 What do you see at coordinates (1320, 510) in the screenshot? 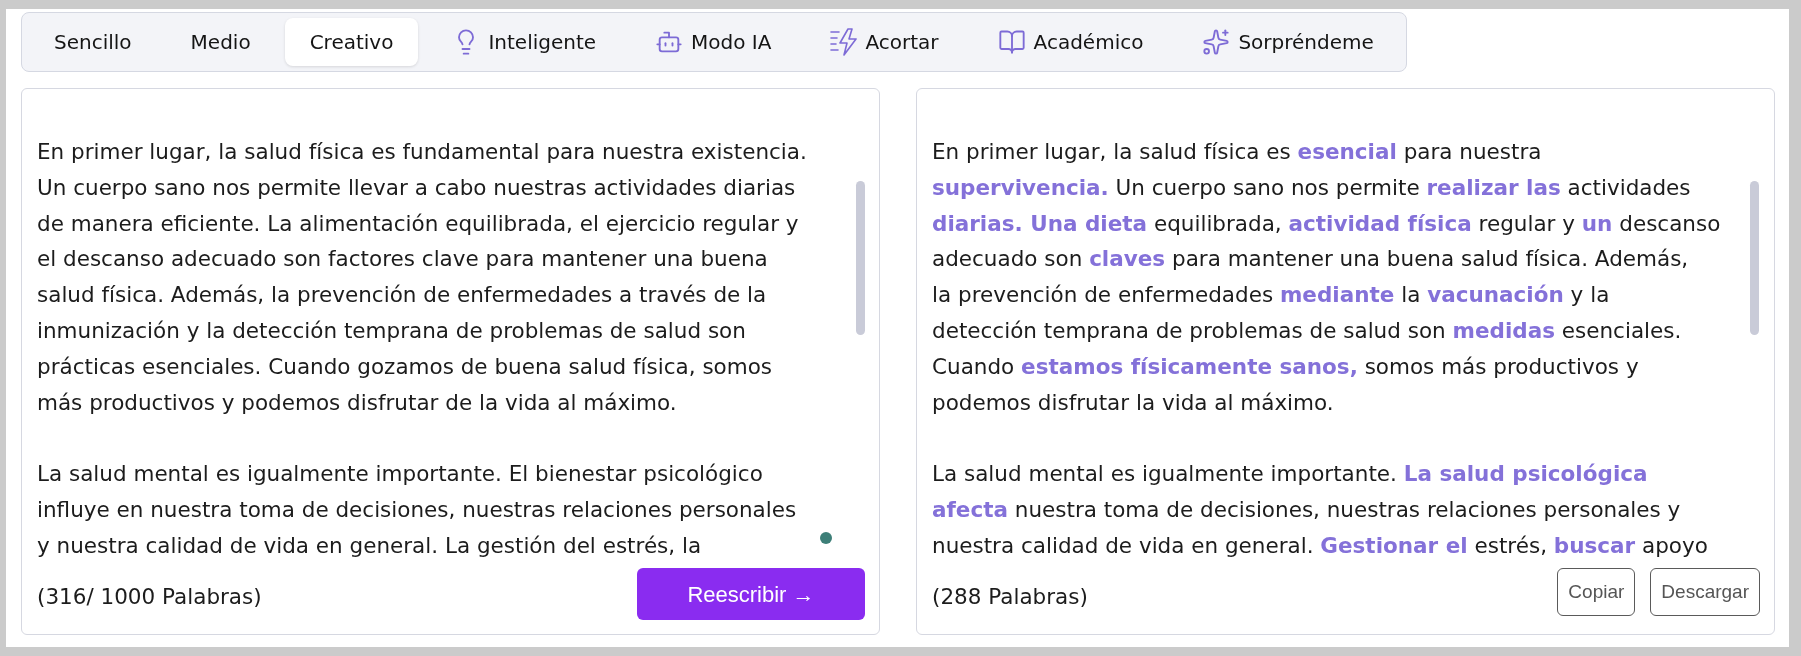
I see `output-paragraph: La salud mental es igualmente importante. La salud psicológica afecta nuestra toma de decisiones, nuestras relaciones personales y nuestra calidad de vida en general. Gestionar el estrés, buscar apoyo` at bounding box center [1320, 510].